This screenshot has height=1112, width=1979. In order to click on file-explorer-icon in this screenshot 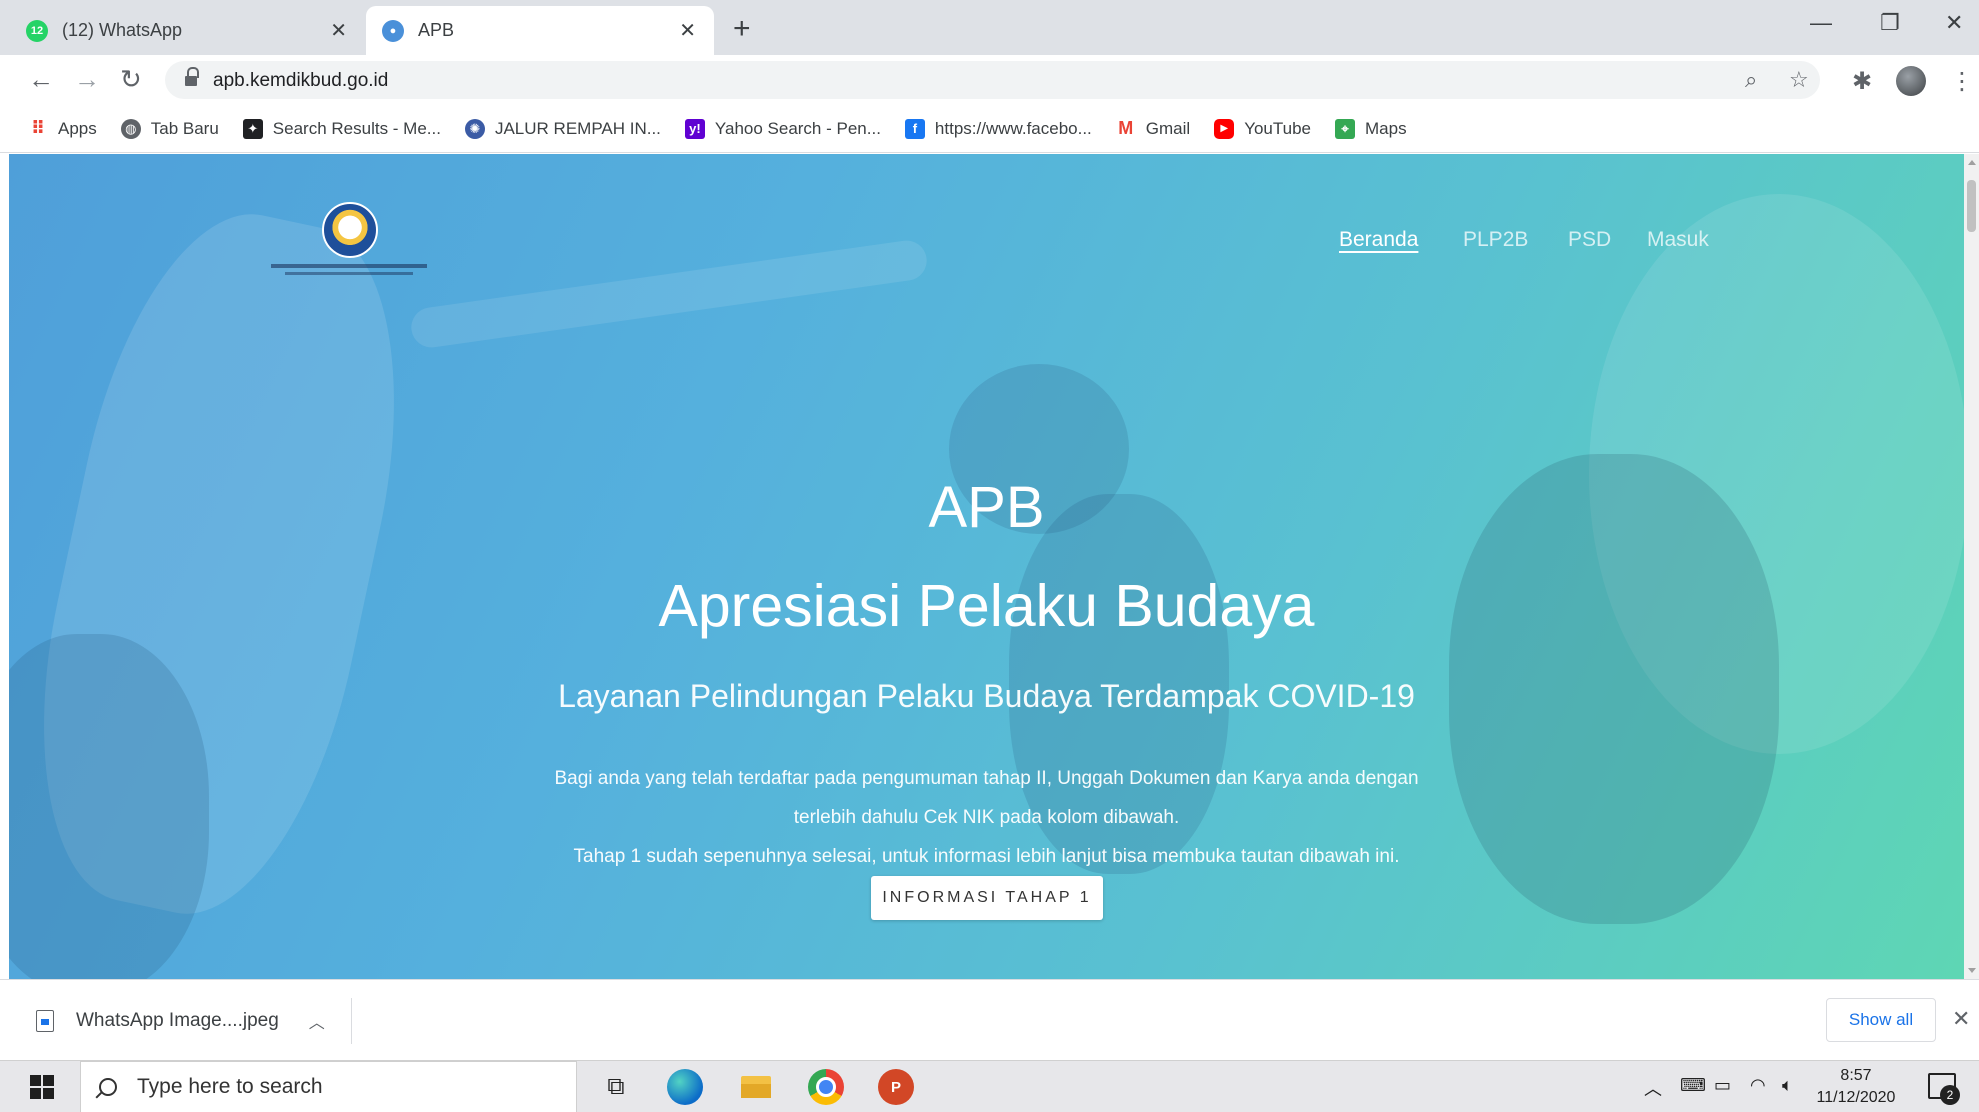, I will do `click(756, 1087)`.